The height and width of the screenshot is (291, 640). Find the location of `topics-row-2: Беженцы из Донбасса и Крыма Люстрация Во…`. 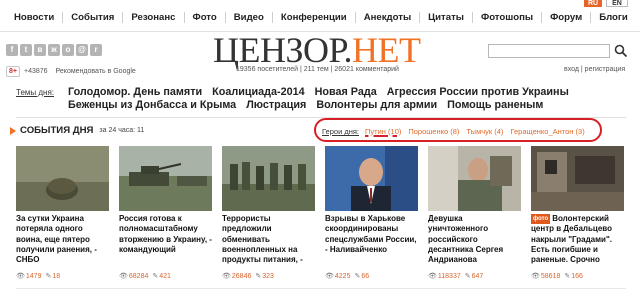

topics-row-2: Беженцы из Донбасса и Крыма Люстрация Во… is located at coordinates (310, 105).